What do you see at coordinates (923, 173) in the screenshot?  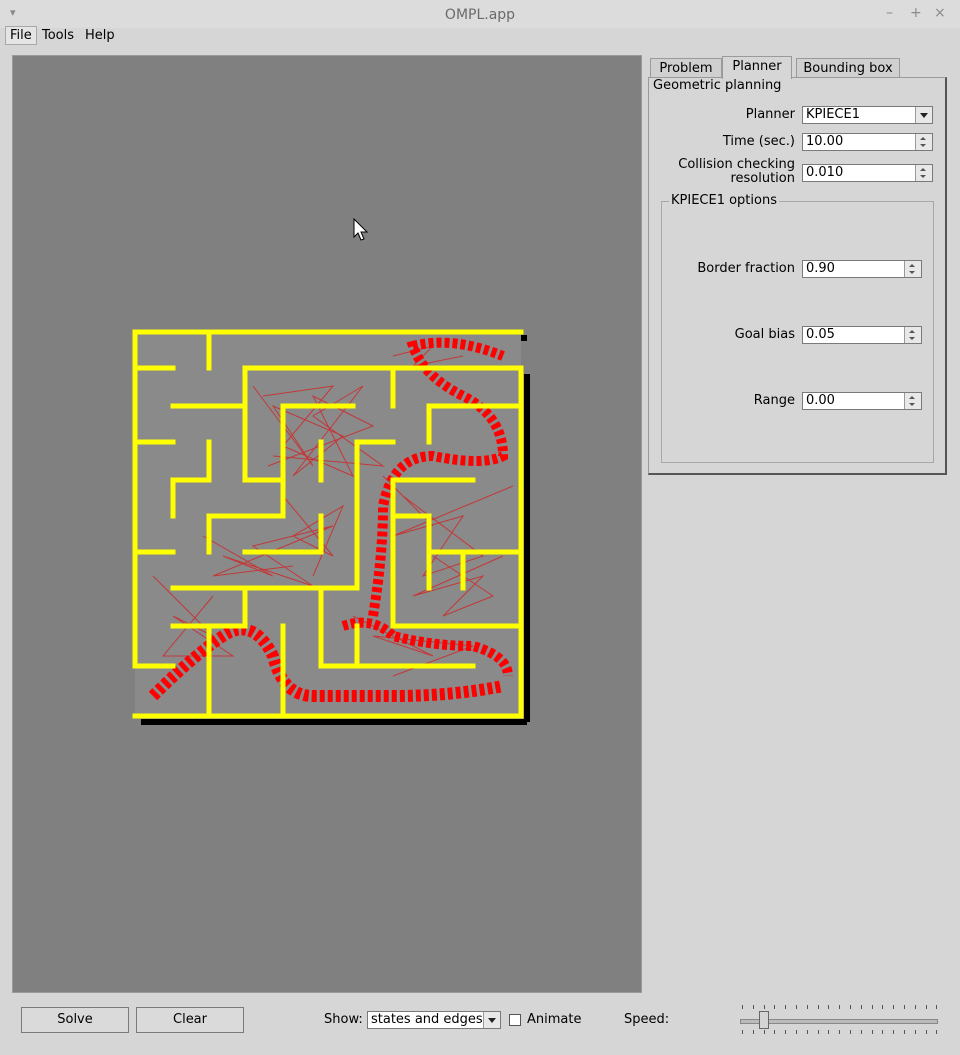 I see `collision-stepper-icon` at bounding box center [923, 173].